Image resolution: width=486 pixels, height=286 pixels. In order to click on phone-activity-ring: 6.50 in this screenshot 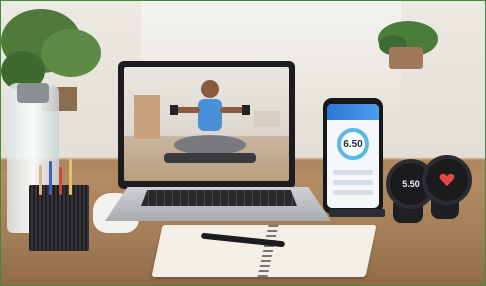, I will do `click(353, 144)`.